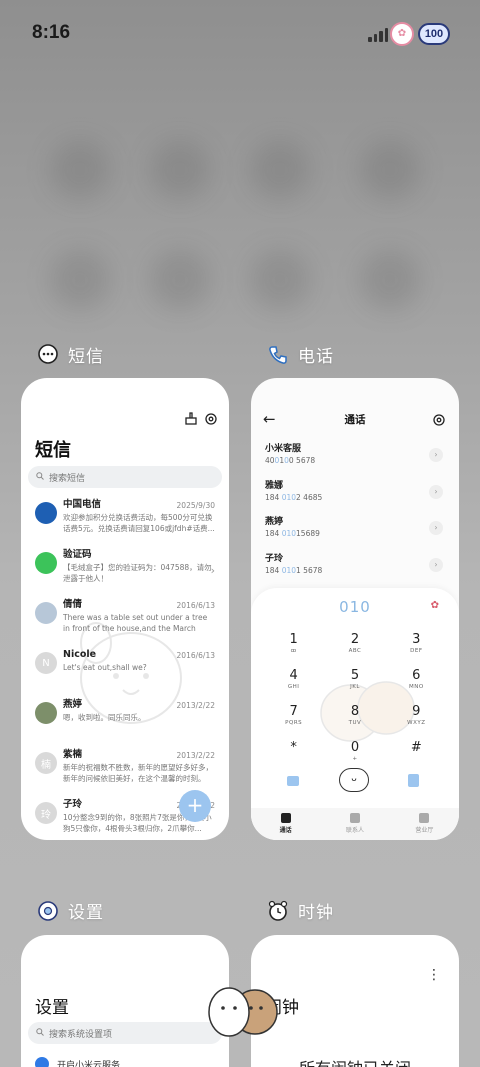 Image resolution: width=480 pixels, height=1067 pixels. What do you see at coordinates (195, 806) in the screenshot?
I see `new-message-button: +` at bounding box center [195, 806].